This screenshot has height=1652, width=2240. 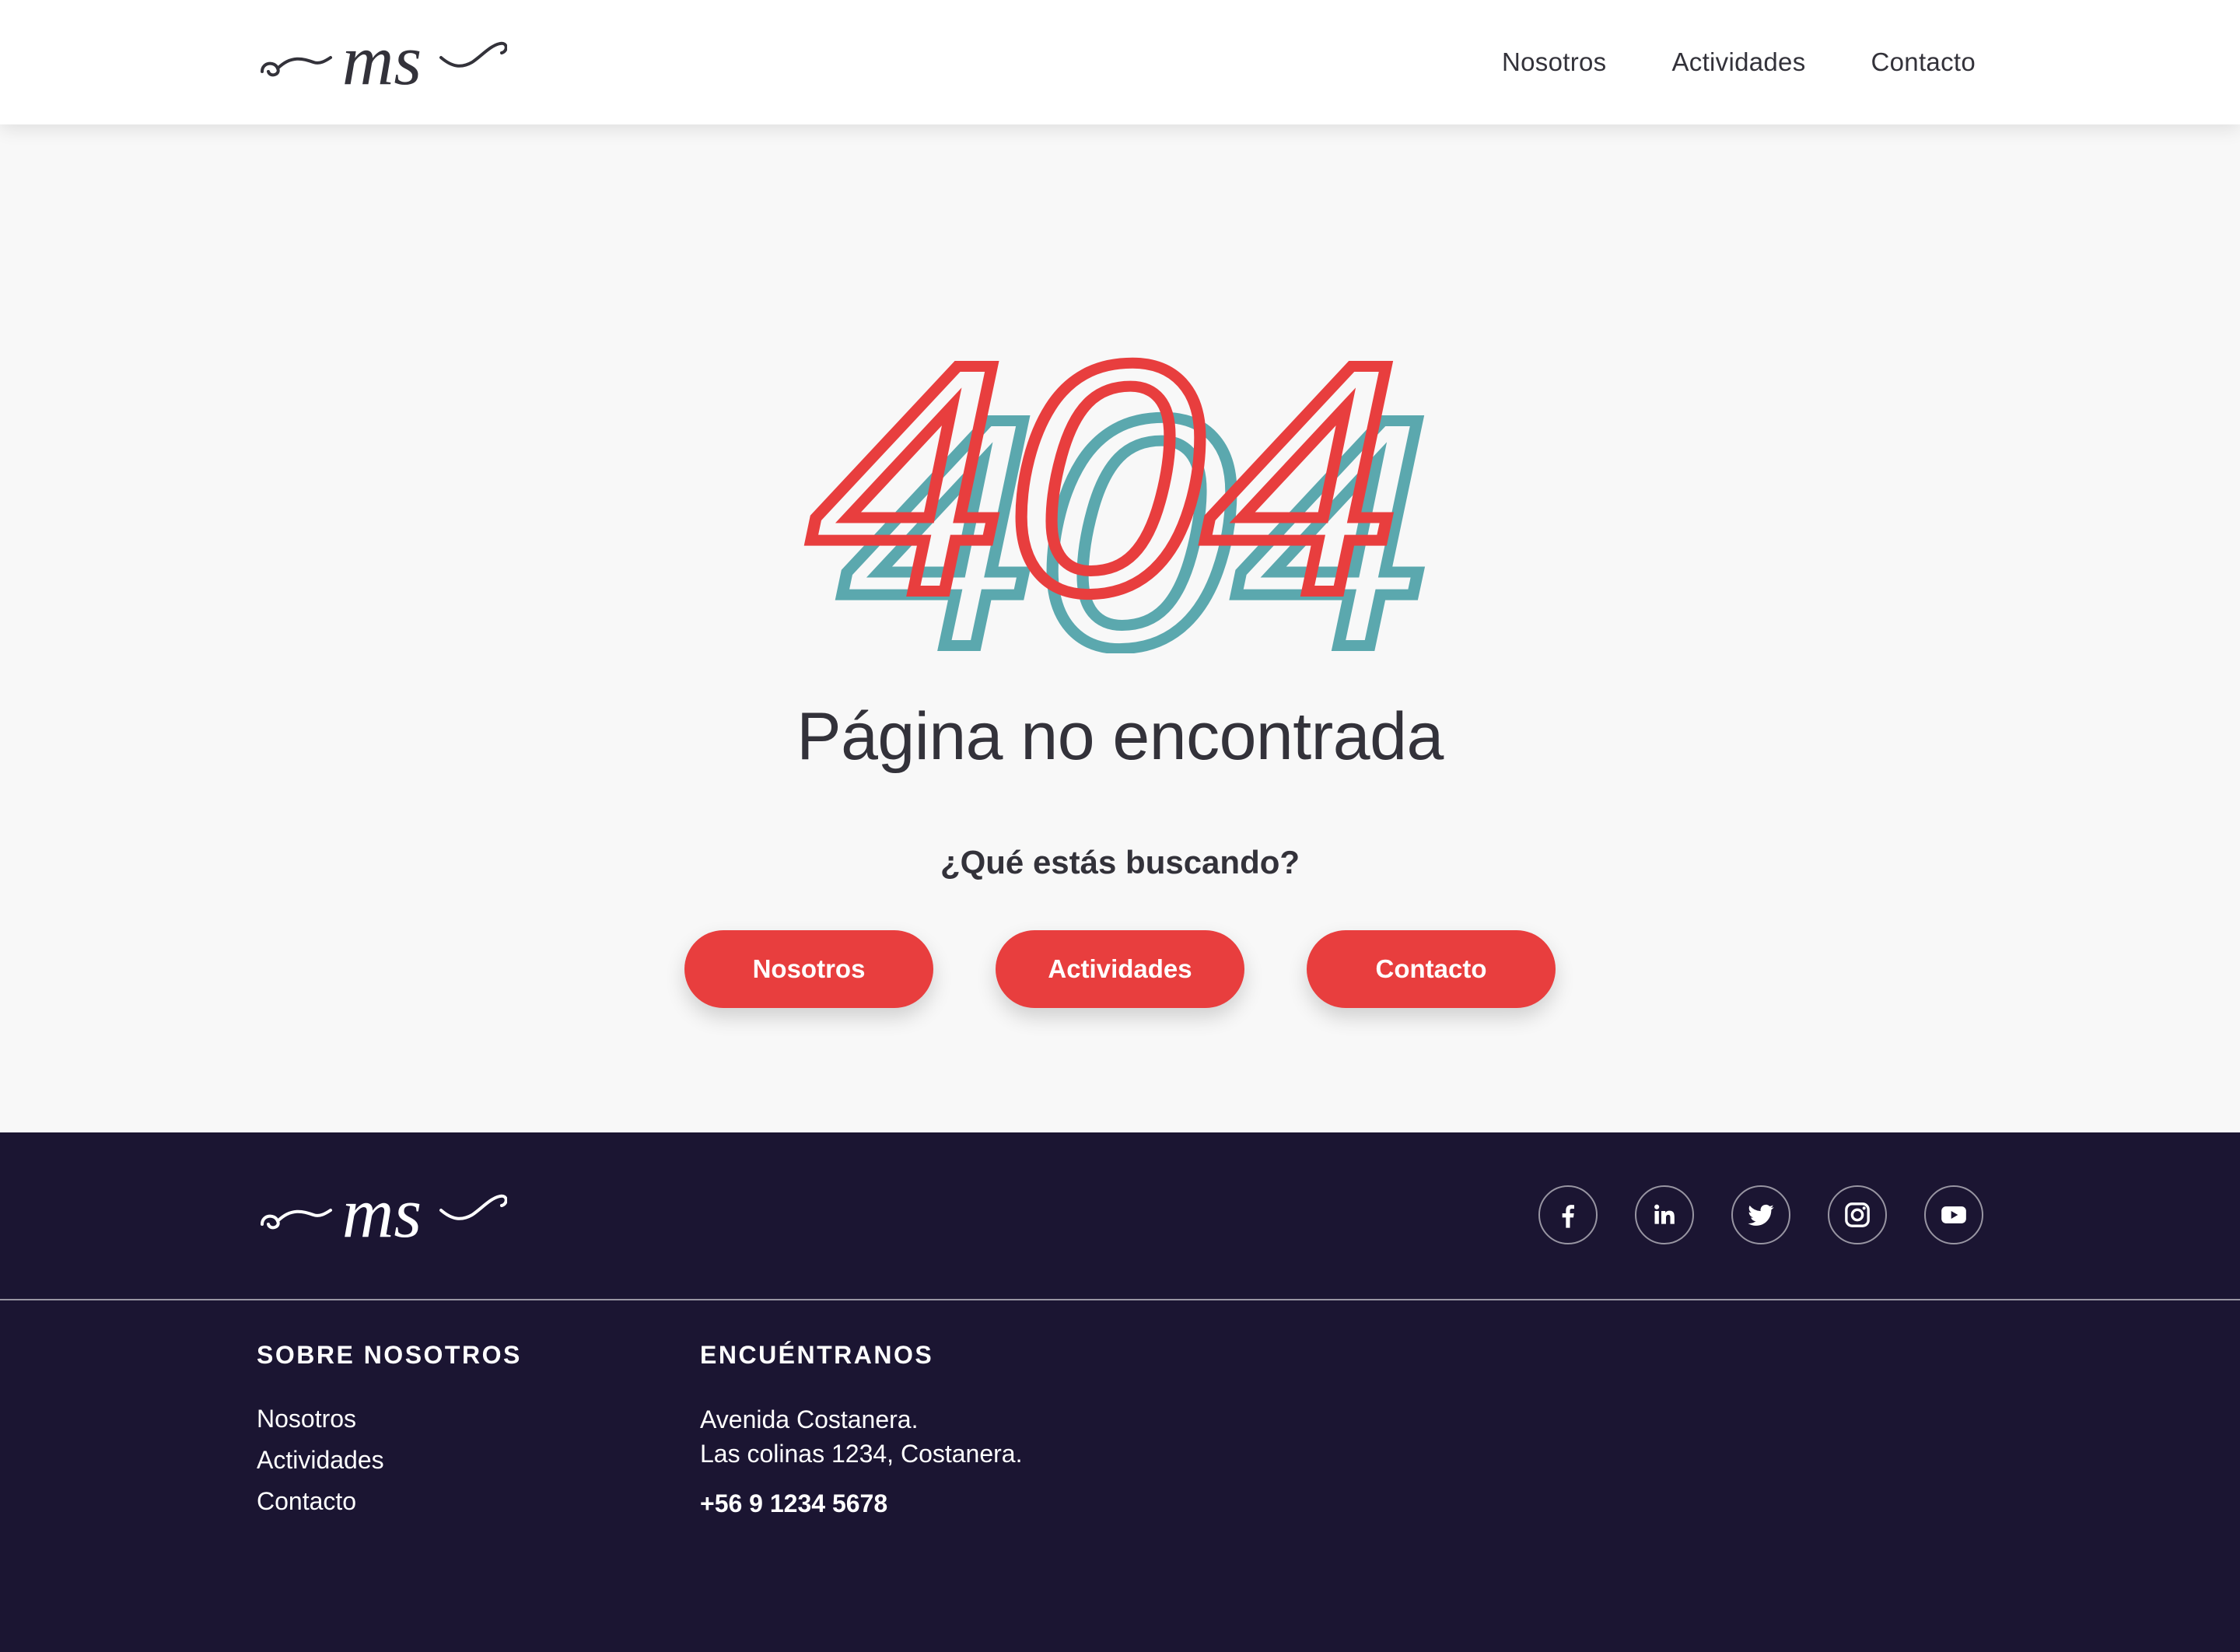 I want to click on nosotros-button: Nosotros, so click(x=808, y=969).